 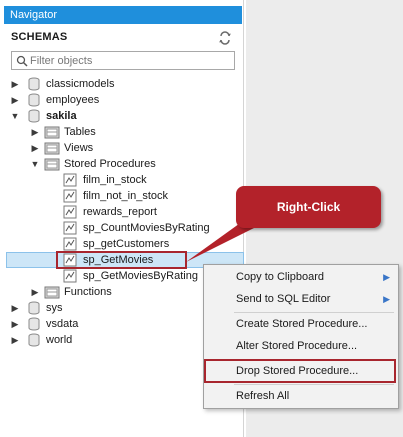 What do you see at coordinates (130, 148) in the screenshot?
I see `tree-item-views: ▶ Views` at bounding box center [130, 148].